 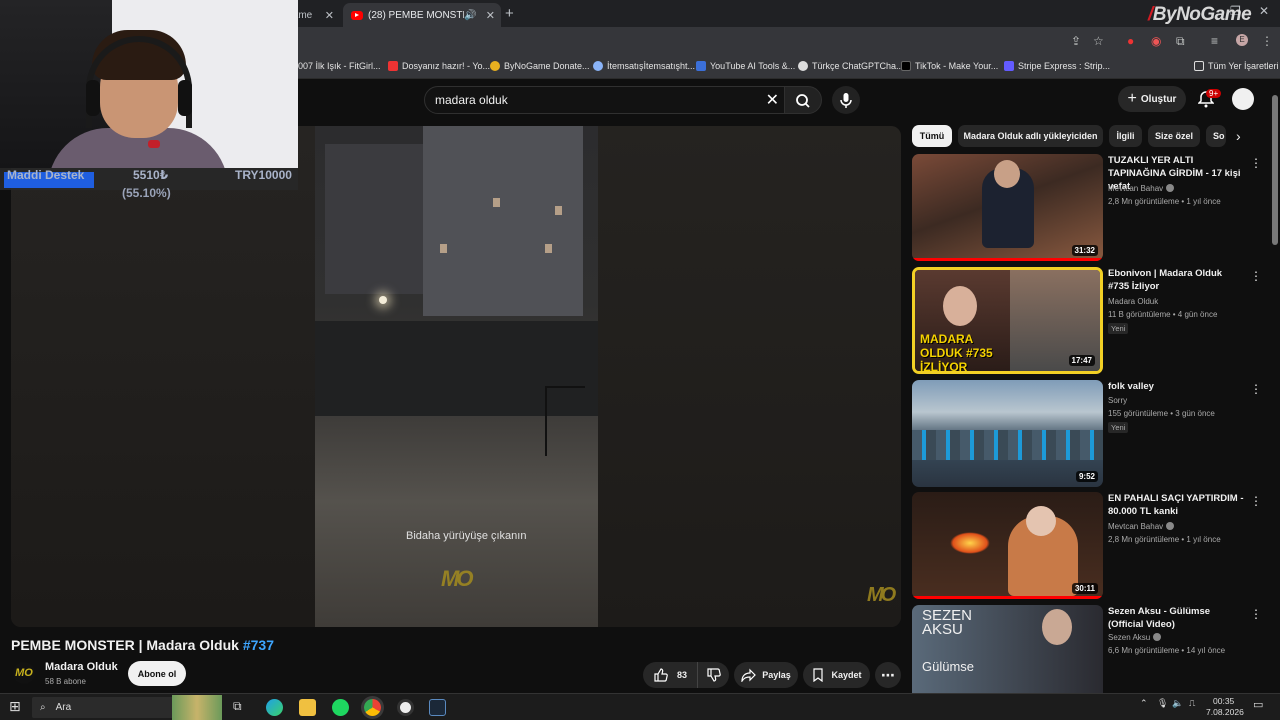 I want to click on microphone-light-icon, so click(x=154, y=144).